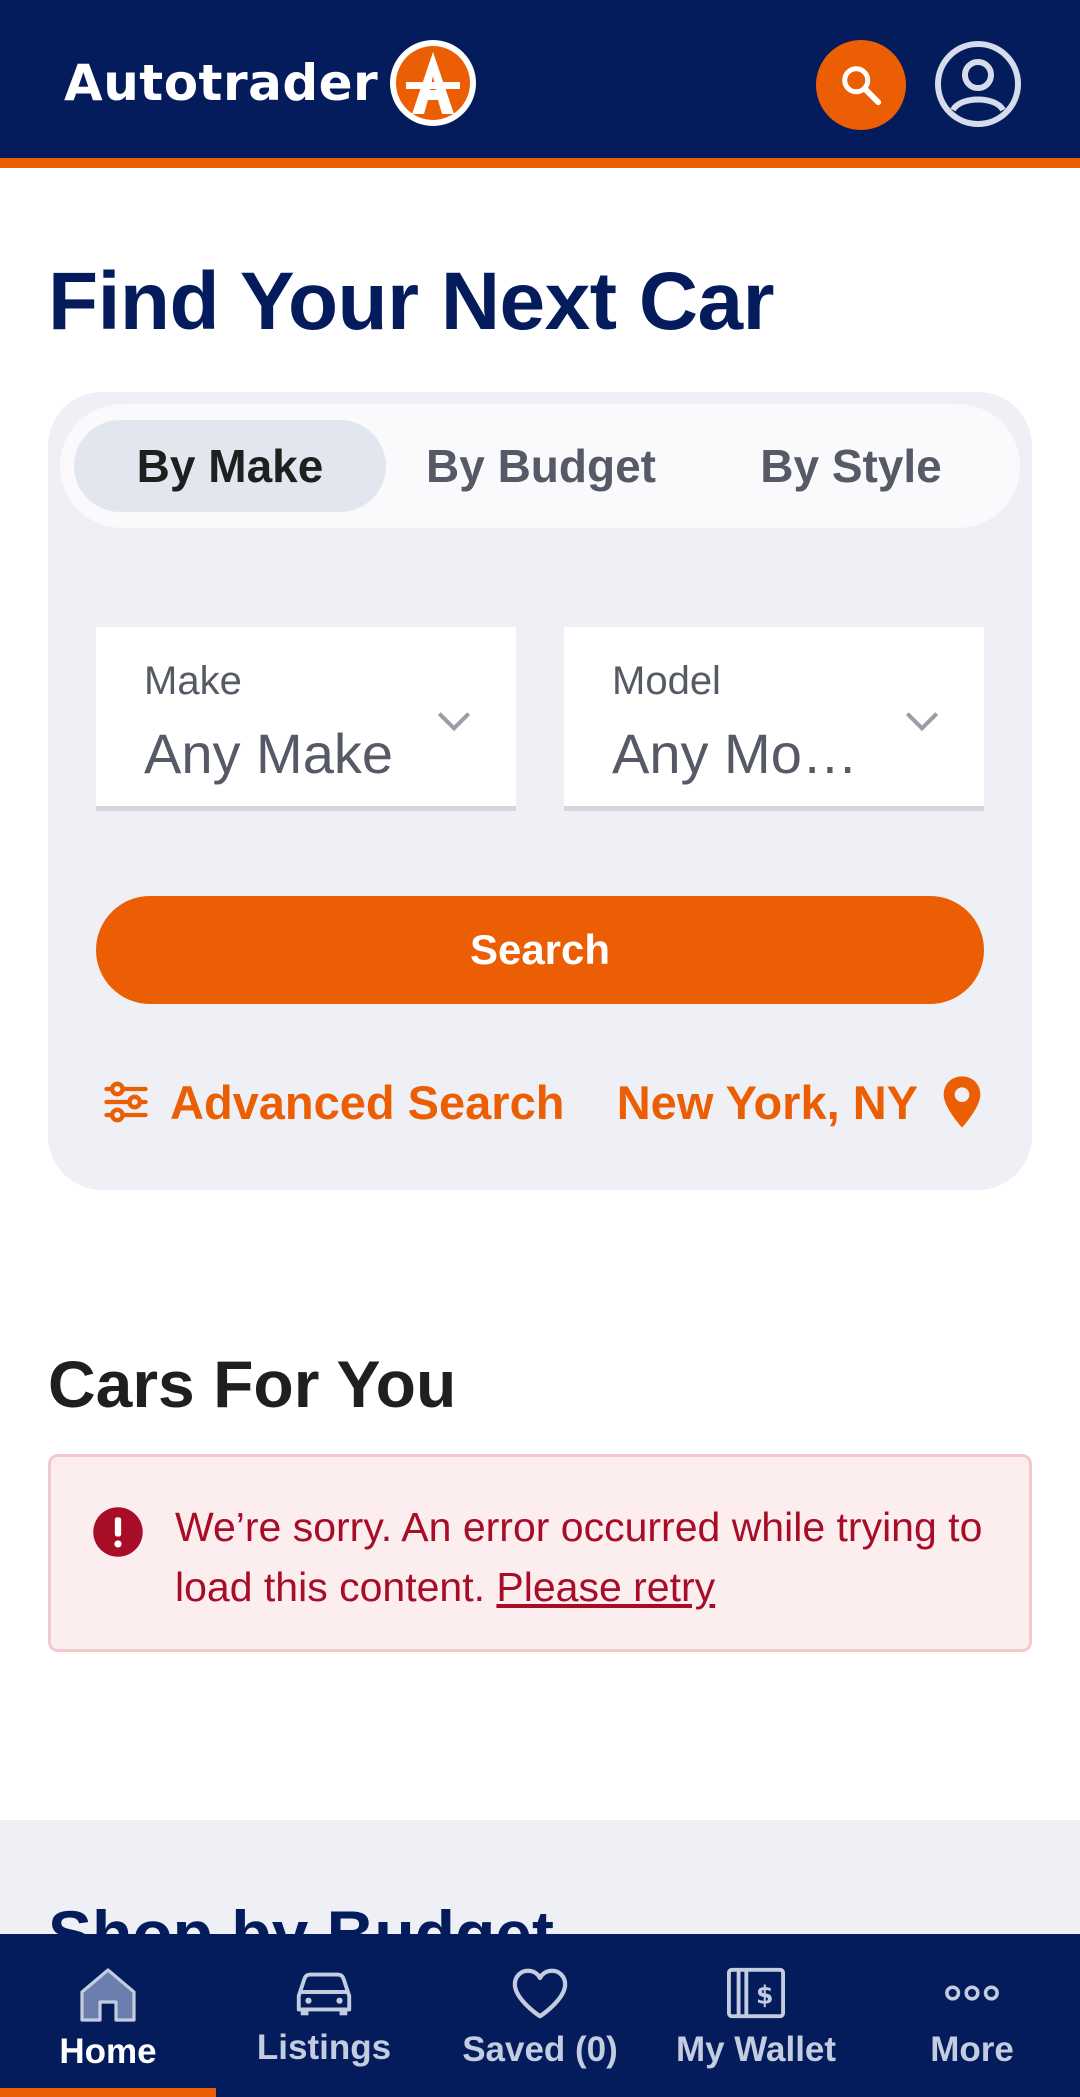 Image resolution: width=1080 pixels, height=2097 pixels. What do you see at coordinates (118, 1532) in the screenshot?
I see `error-icon` at bounding box center [118, 1532].